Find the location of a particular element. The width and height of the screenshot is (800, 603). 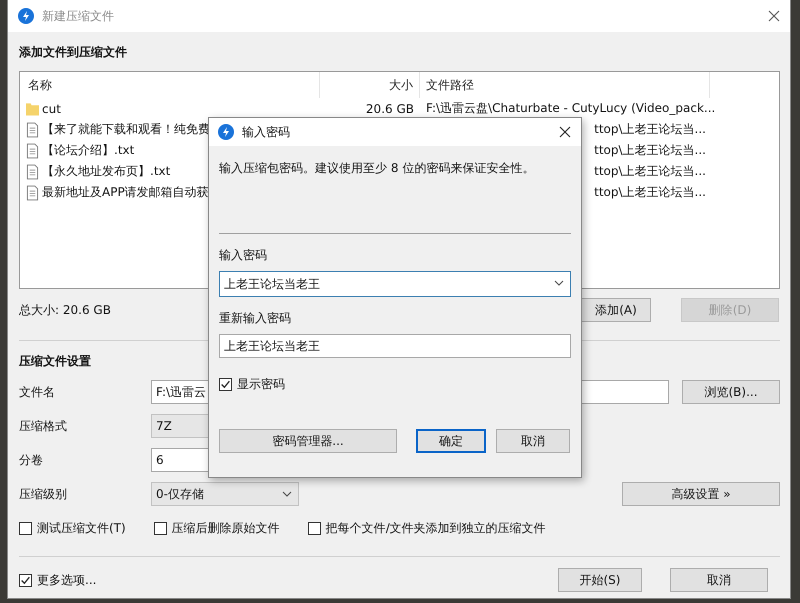

file-name: 【永久地址发布页】.txt is located at coordinates (106, 171).